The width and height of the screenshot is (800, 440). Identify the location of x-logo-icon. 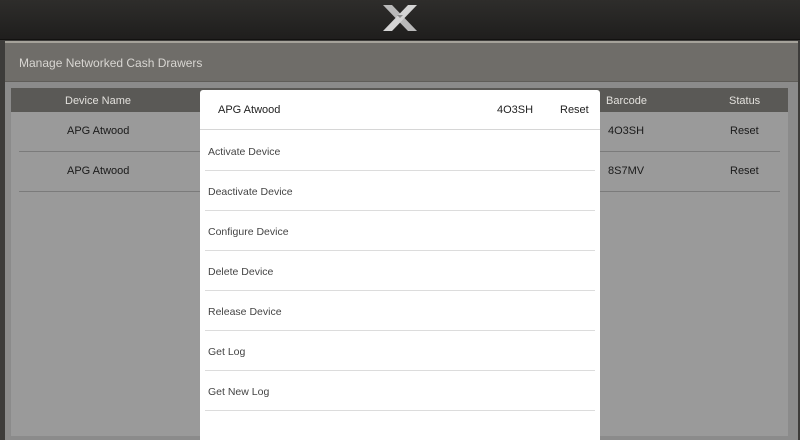
(400, 18).